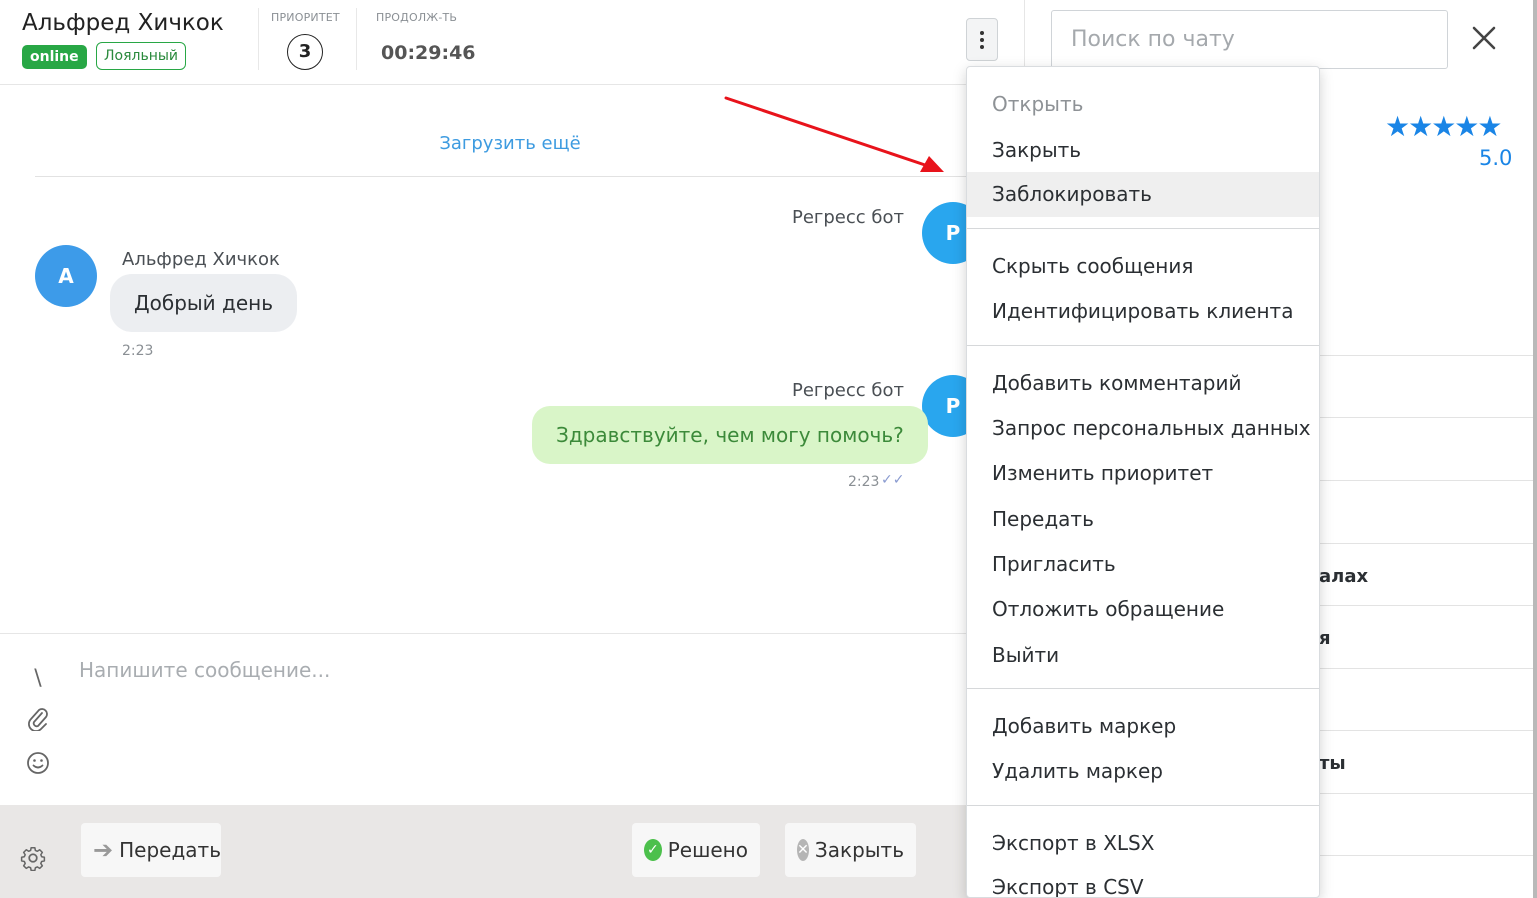 The height and width of the screenshot is (898, 1537). What do you see at coordinates (201, 259) in the screenshot?
I see `message-sender: Альфред Хичкок` at bounding box center [201, 259].